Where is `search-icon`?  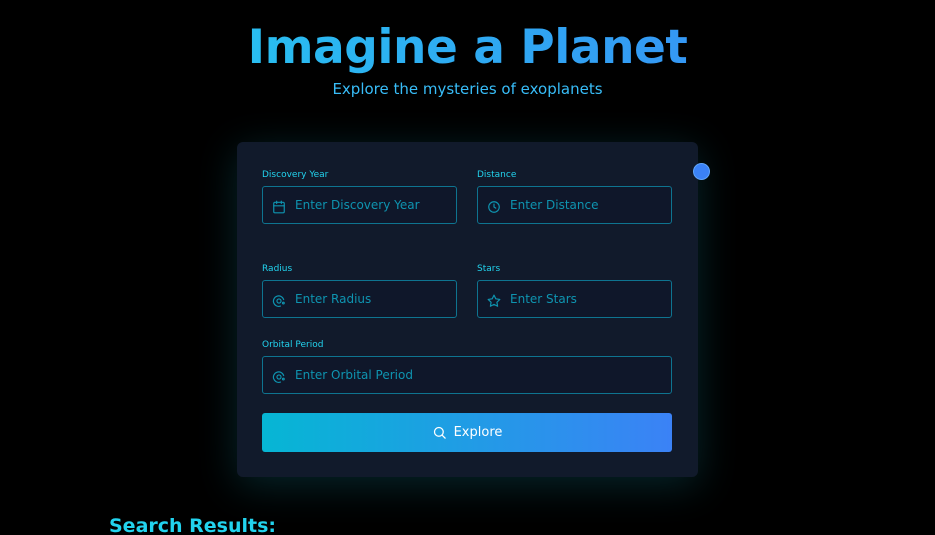
search-icon is located at coordinates (439, 432).